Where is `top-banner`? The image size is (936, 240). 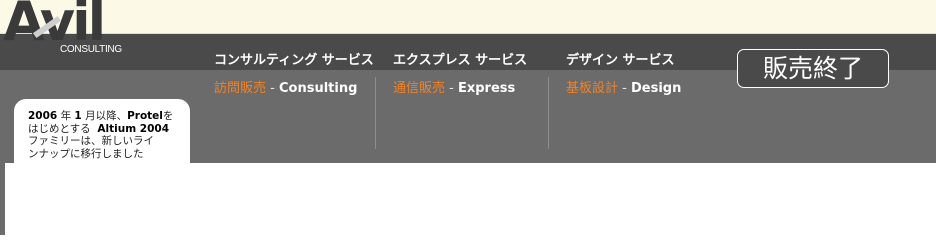 top-banner is located at coordinates (468, 17).